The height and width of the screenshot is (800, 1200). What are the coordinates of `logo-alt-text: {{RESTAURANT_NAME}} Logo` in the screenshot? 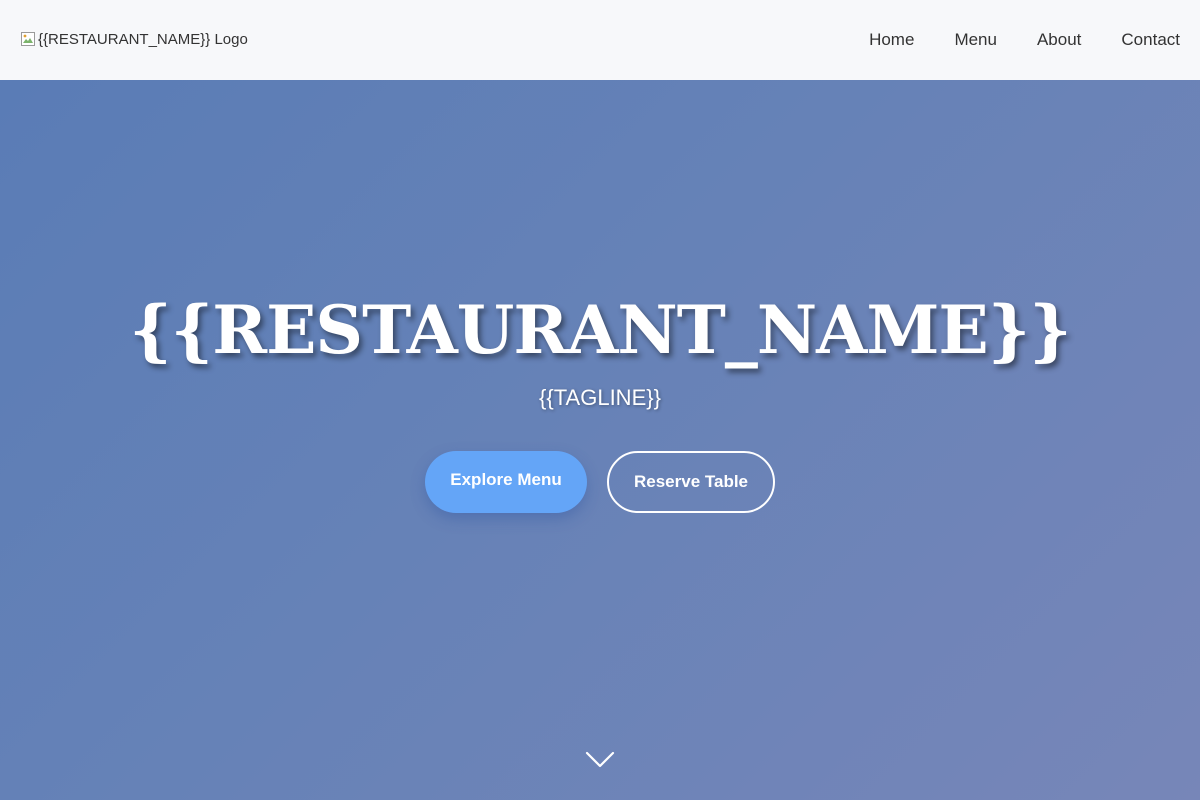 It's located at (143, 39).